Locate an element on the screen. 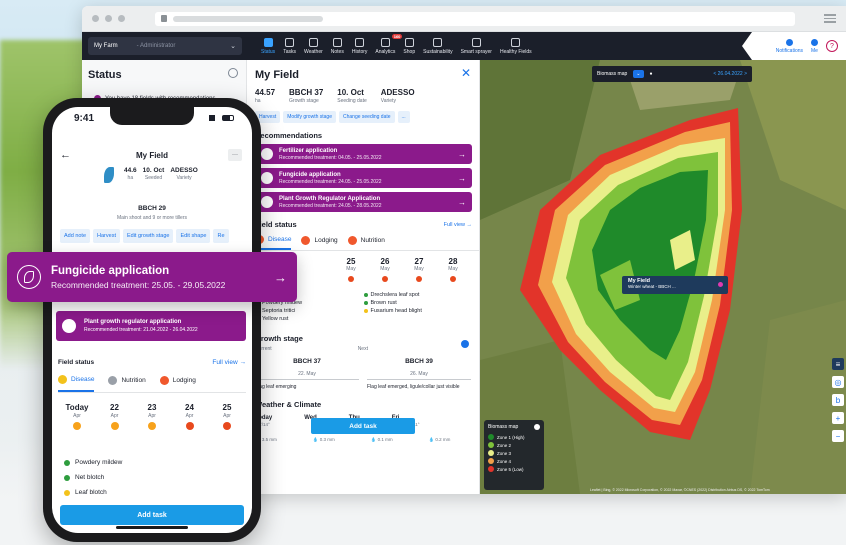  me-button: Me is located at coordinates (814, 46).